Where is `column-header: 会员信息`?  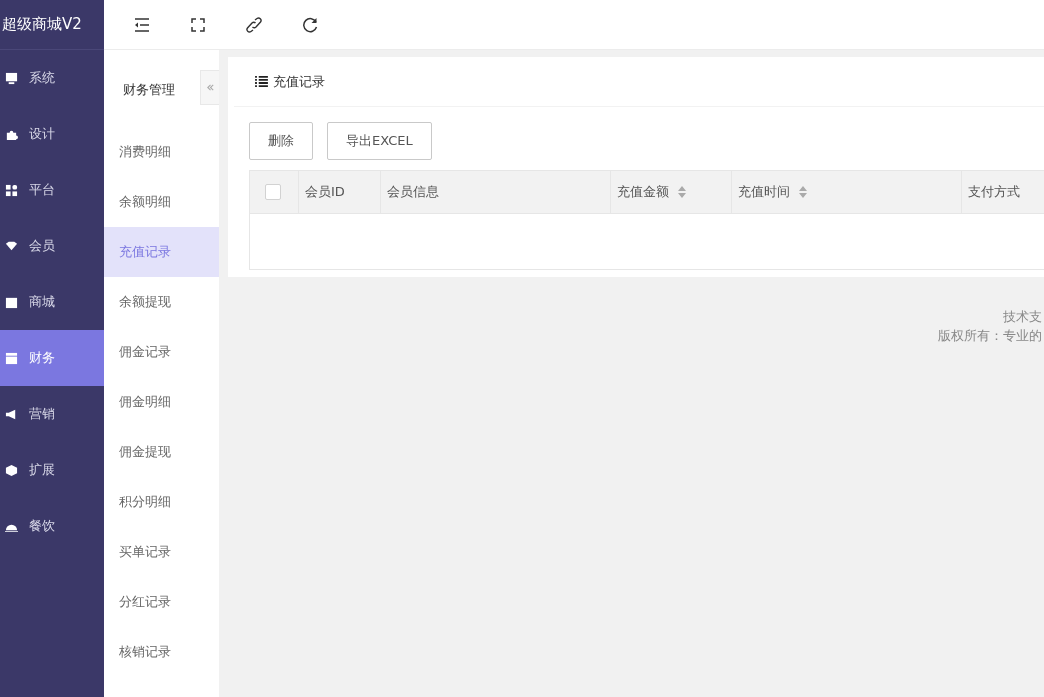
column-header: 会员信息 is located at coordinates (413, 192).